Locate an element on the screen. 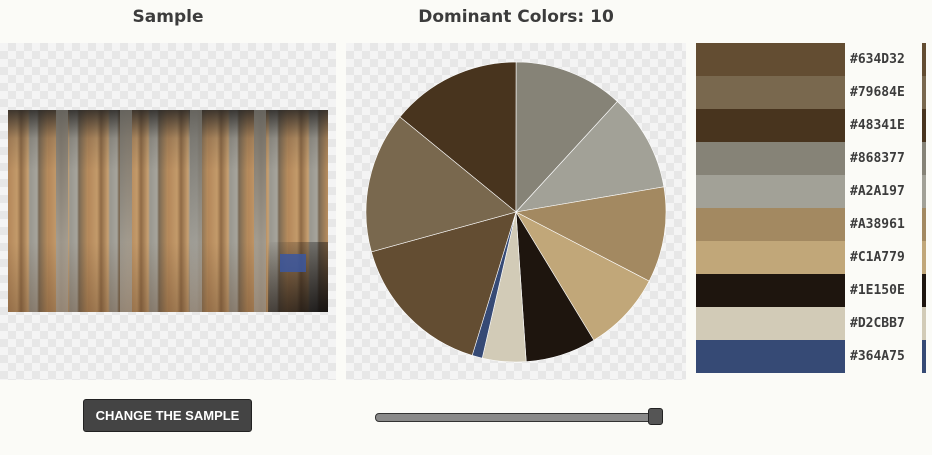 This screenshot has height=455, width=932. hex-code-label: #C1A779 is located at coordinates (877, 257).